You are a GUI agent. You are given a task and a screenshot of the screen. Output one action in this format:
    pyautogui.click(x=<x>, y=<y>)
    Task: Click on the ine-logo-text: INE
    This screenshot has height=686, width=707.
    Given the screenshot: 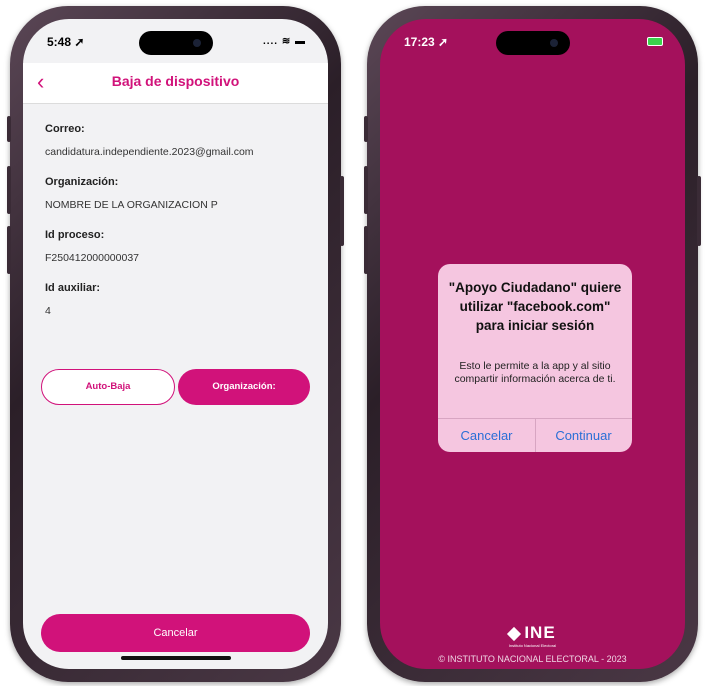 What is the action you would take?
    pyautogui.click(x=540, y=632)
    